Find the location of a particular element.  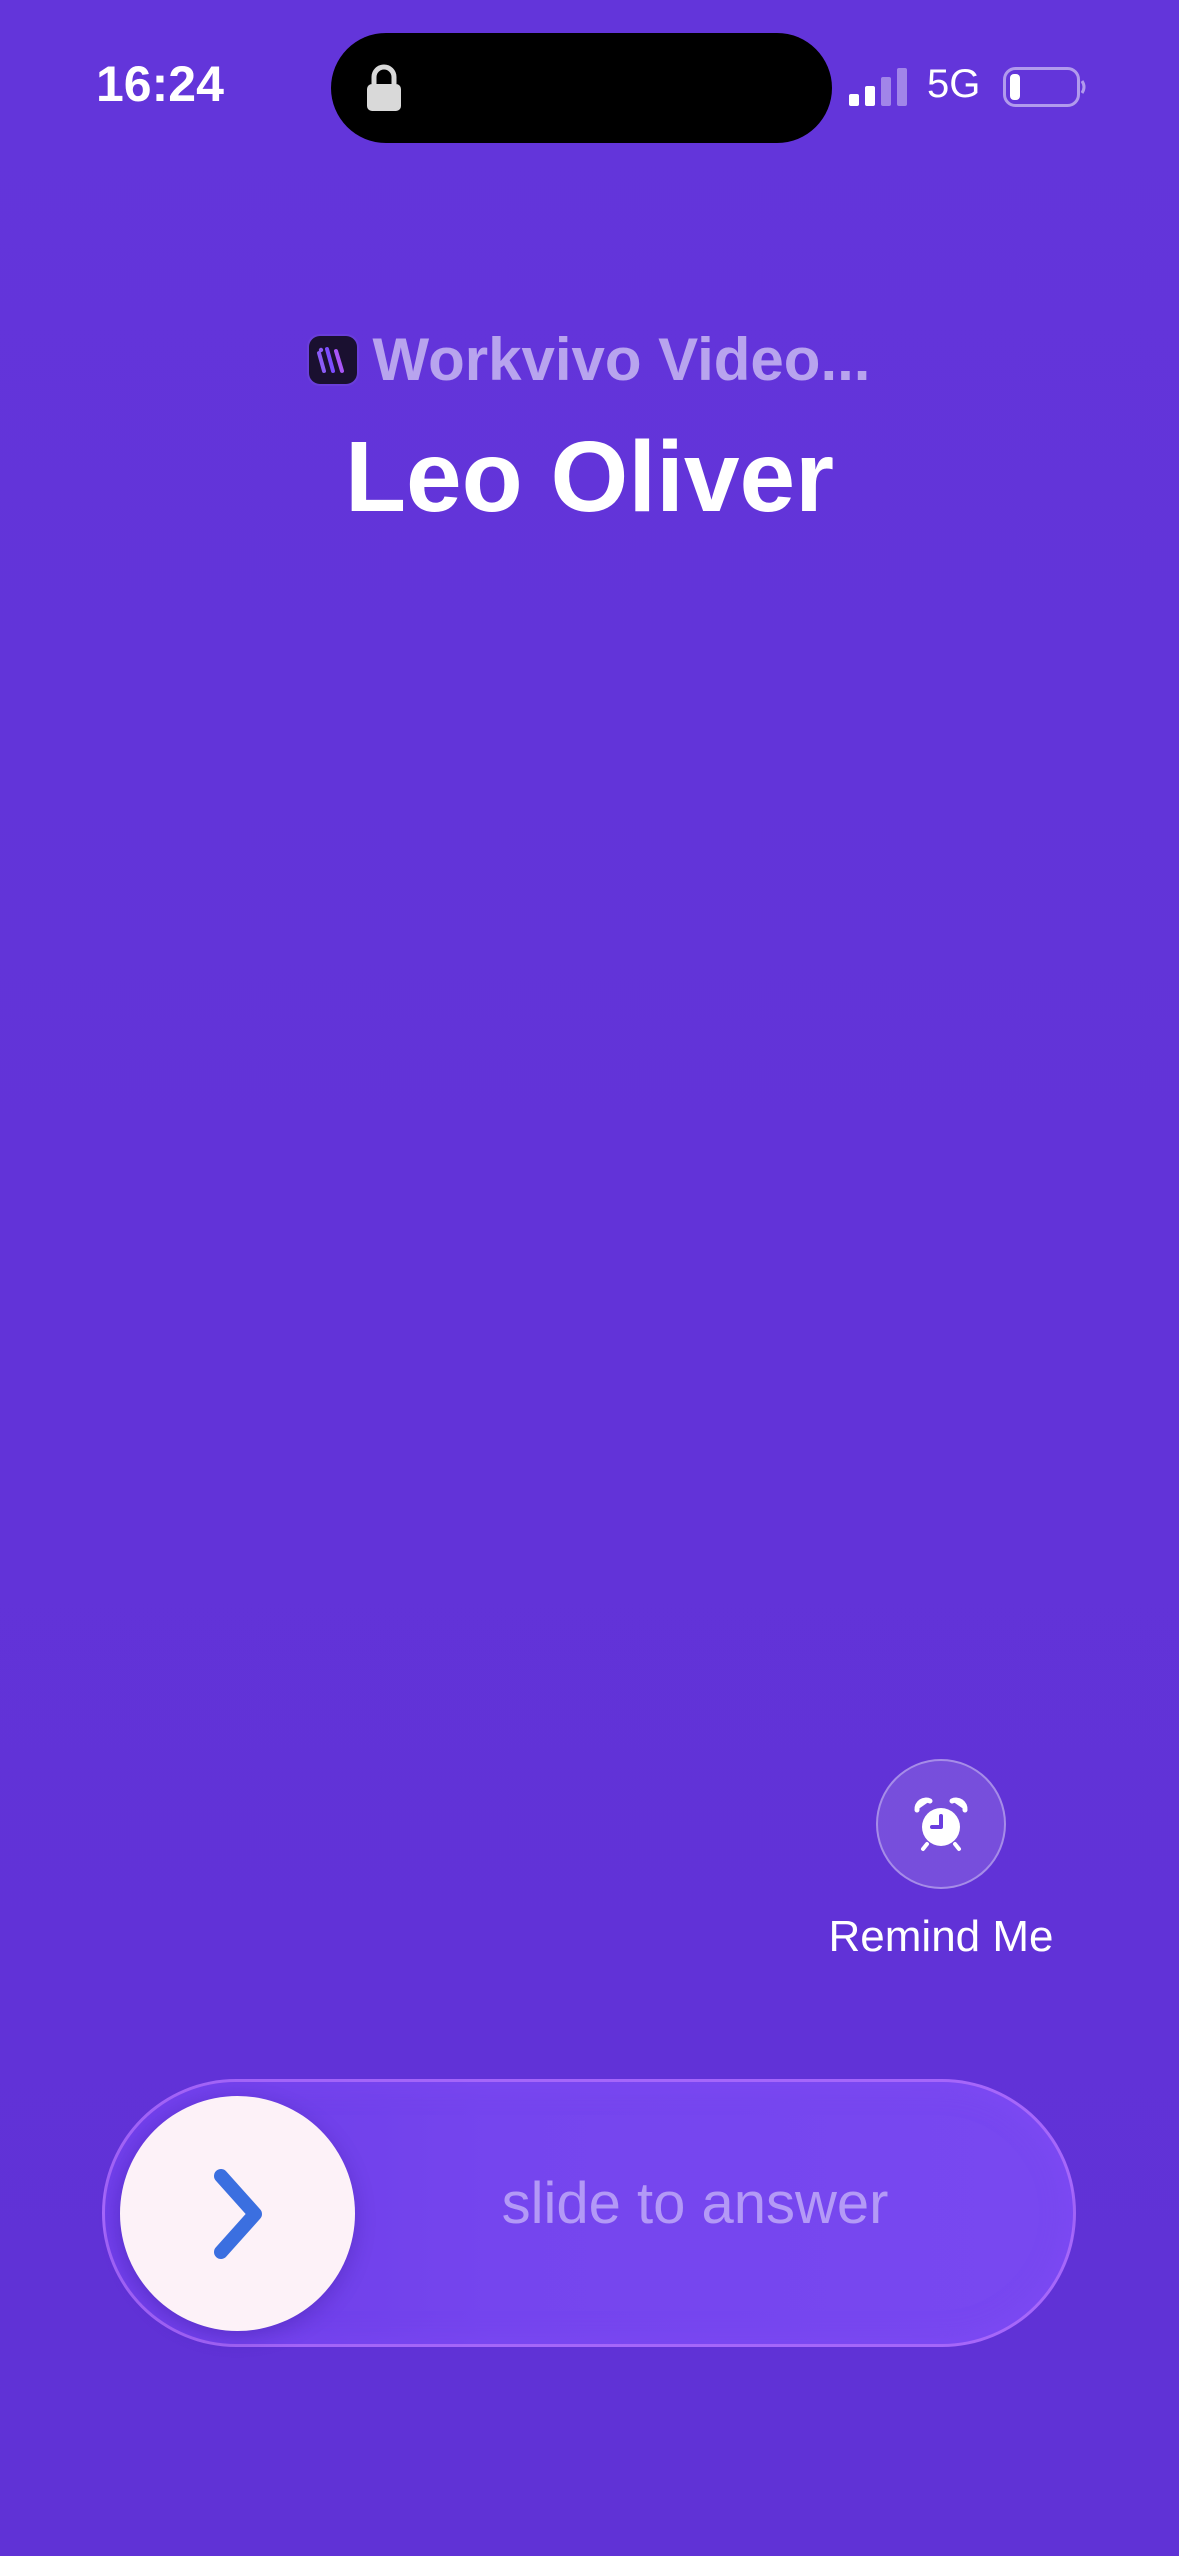

network-type: 5G is located at coordinates (954, 84).